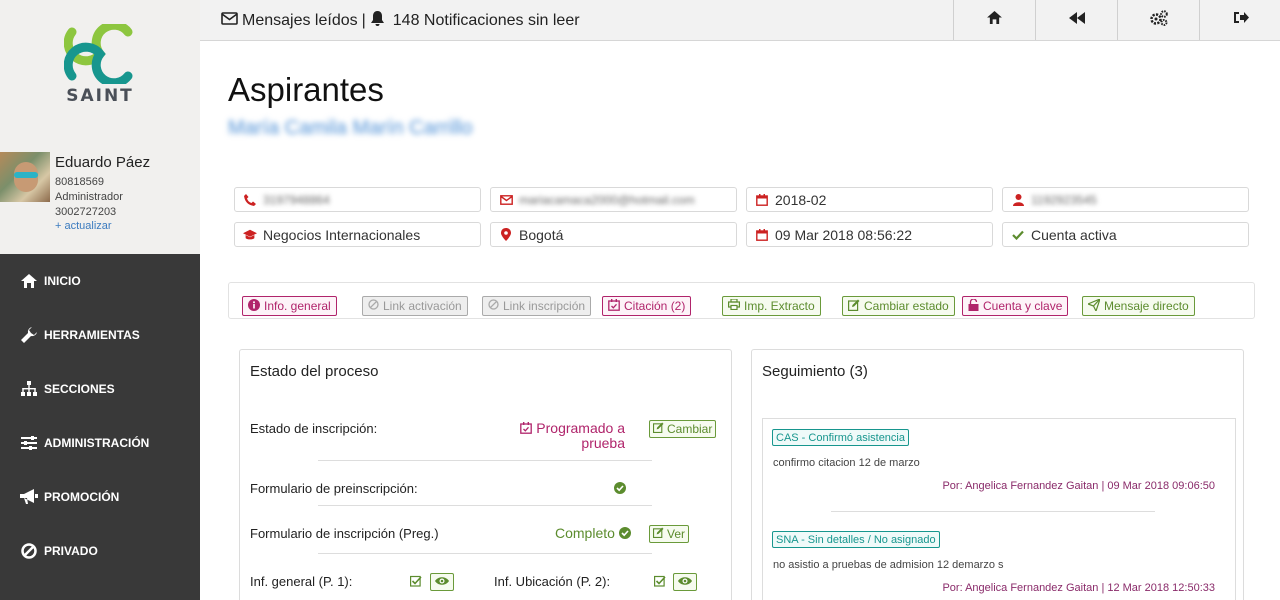  I want to click on email-field: mariacamaca2000@hotmail.com, so click(613, 199).